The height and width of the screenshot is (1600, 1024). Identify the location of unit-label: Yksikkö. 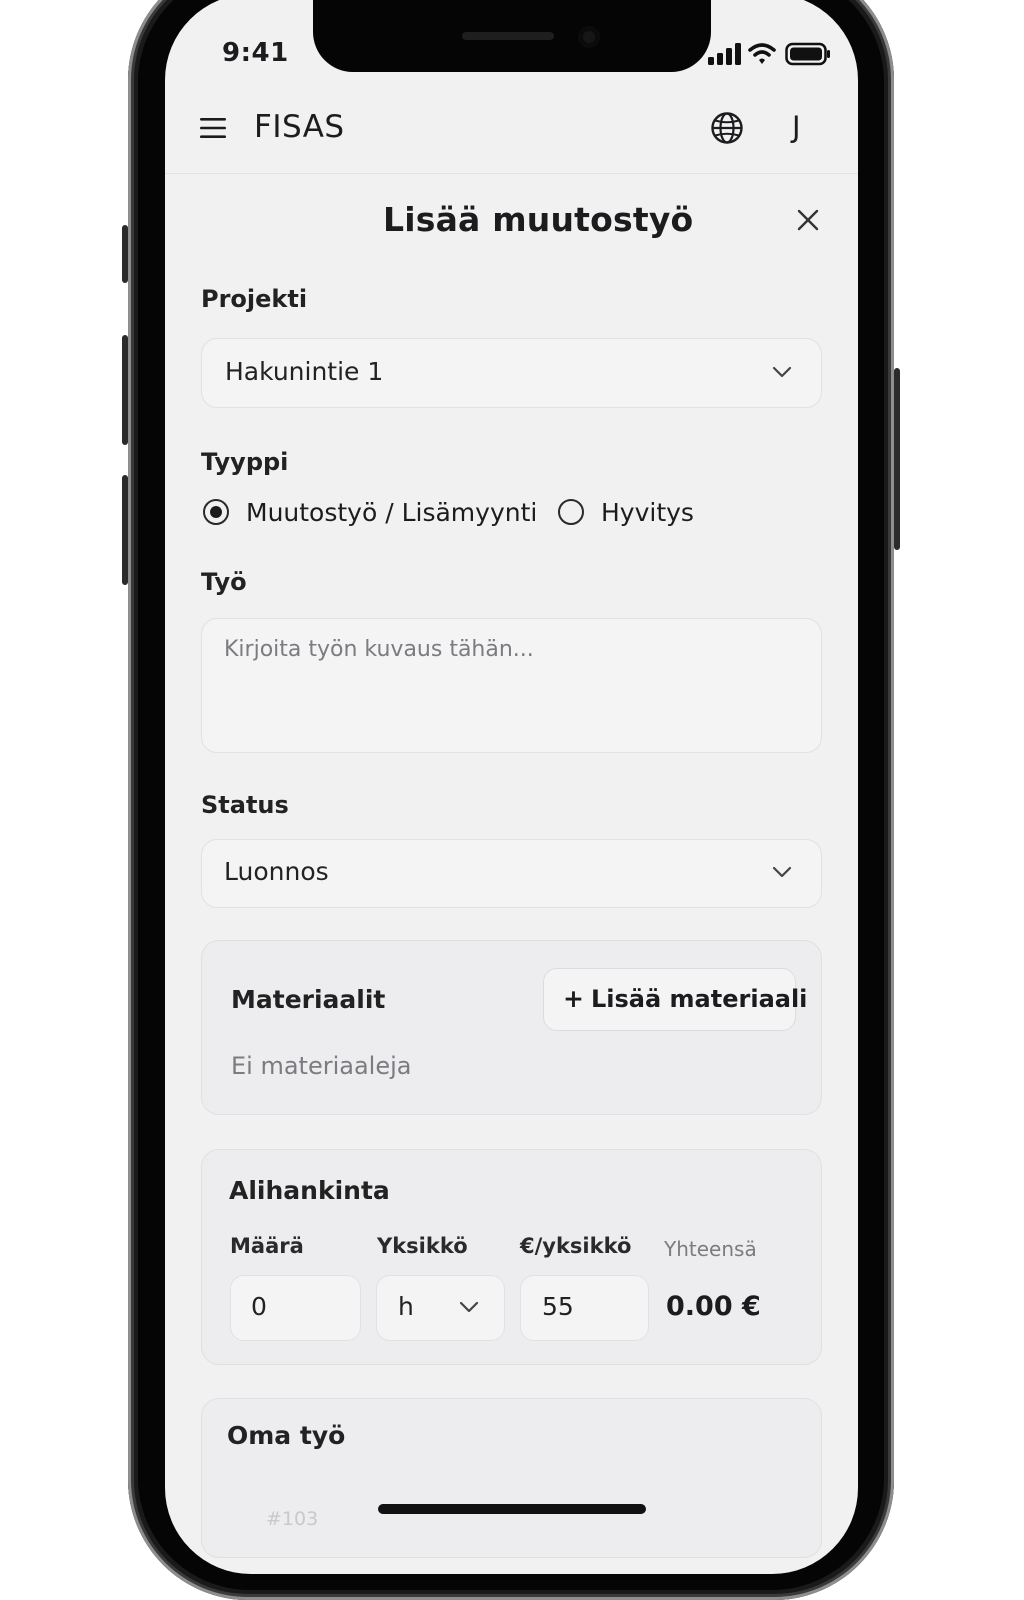
(422, 1246).